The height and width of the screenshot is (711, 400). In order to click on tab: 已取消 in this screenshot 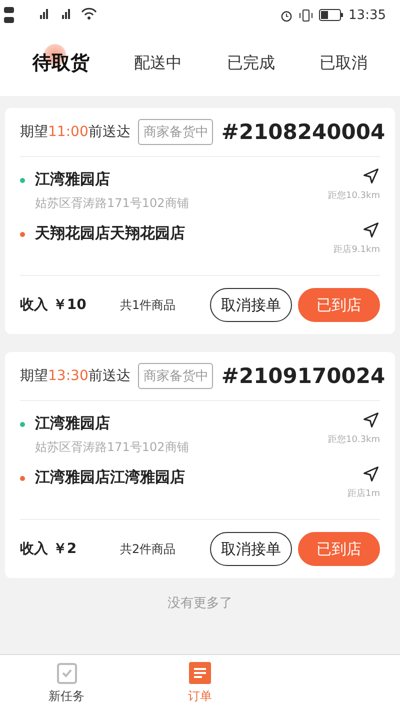, I will do `click(344, 63)`.